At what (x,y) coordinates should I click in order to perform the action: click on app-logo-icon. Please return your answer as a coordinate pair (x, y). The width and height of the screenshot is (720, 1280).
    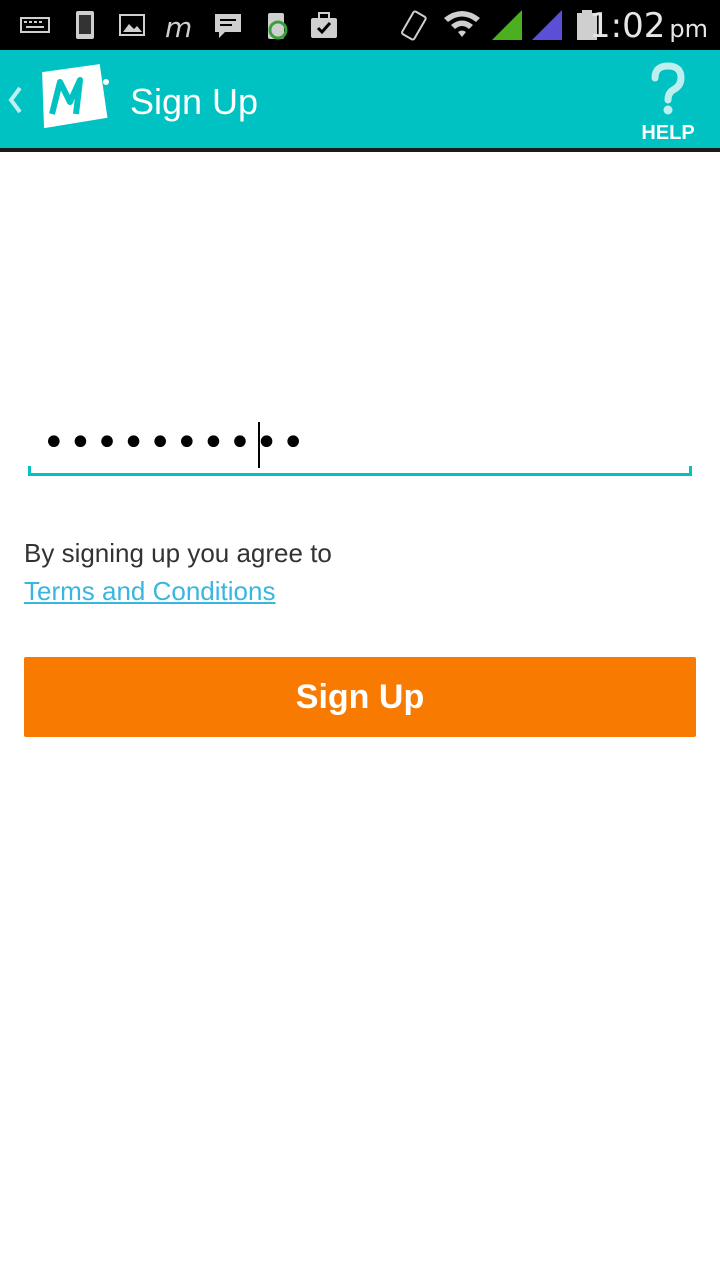
    Looking at the image, I should click on (74, 99).